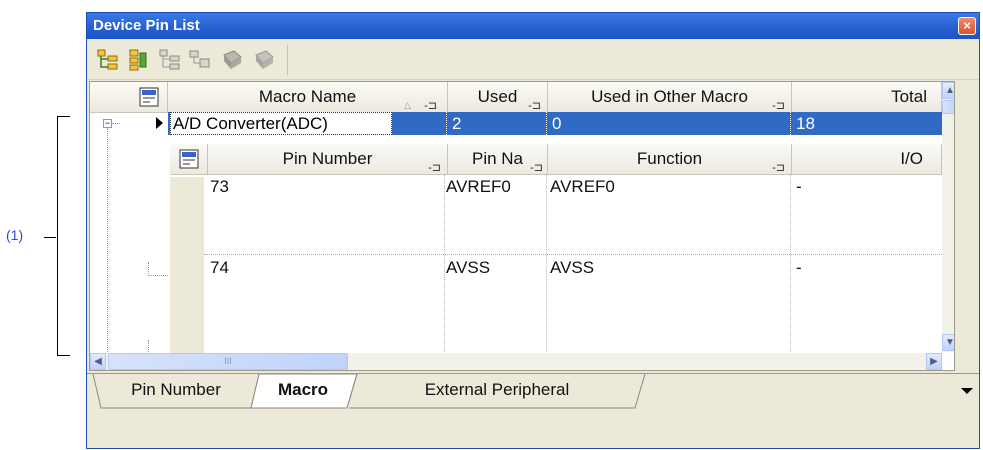 This screenshot has height=450, width=983. I want to click on column-header-used: Used -⊐, so click(498, 97).